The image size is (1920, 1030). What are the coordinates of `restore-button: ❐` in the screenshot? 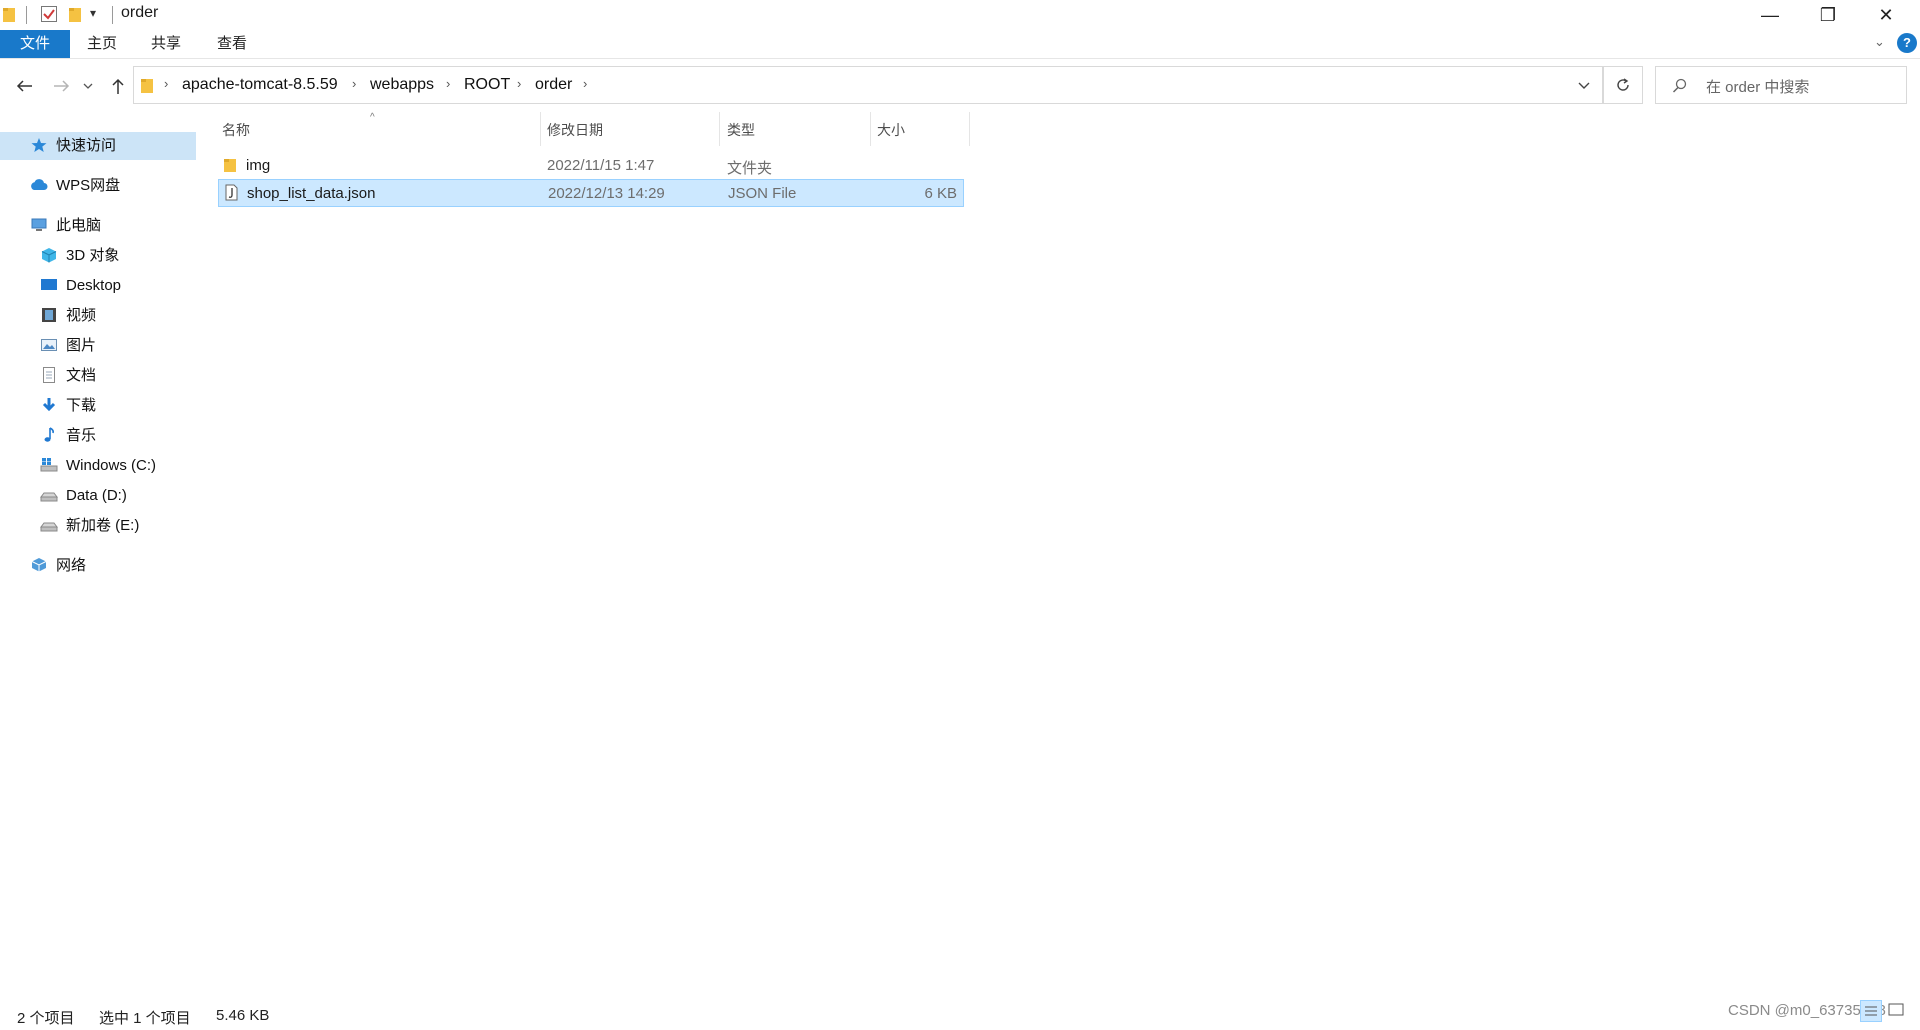 It's located at (1828, 15).